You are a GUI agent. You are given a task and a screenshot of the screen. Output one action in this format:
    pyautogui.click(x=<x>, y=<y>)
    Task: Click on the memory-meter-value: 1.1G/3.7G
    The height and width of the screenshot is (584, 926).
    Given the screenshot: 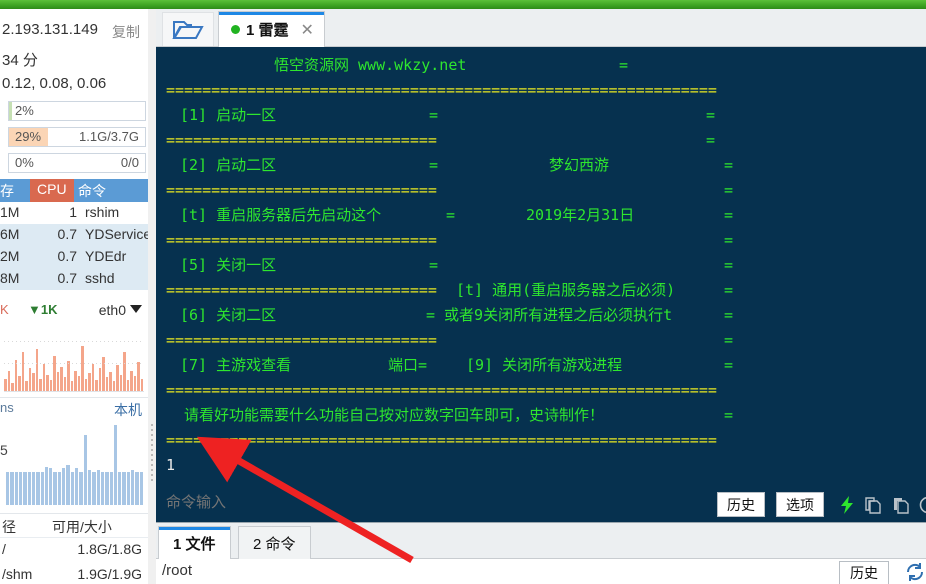 What is the action you would take?
    pyautogui.click(x=109, y=136)
    